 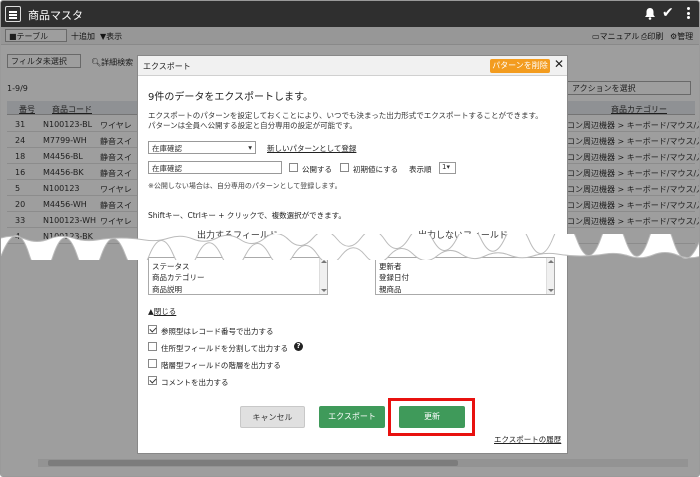 I want to click on ref-as-record-number-checkbox, so click(x=152, y=329).